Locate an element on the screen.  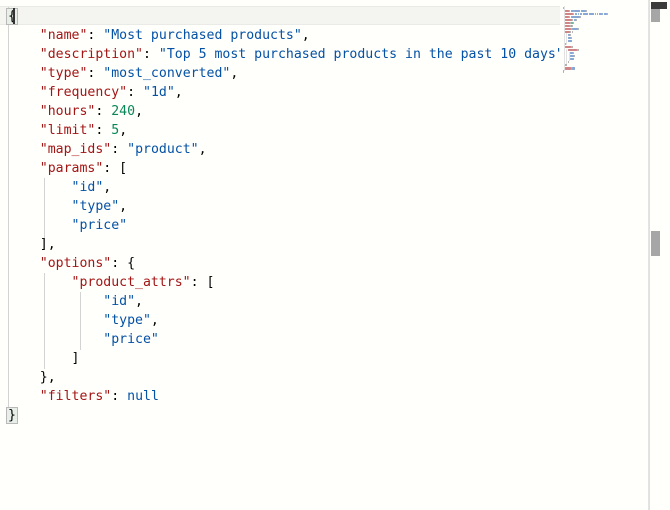
token-null: null is located at coordinates (143, 396).